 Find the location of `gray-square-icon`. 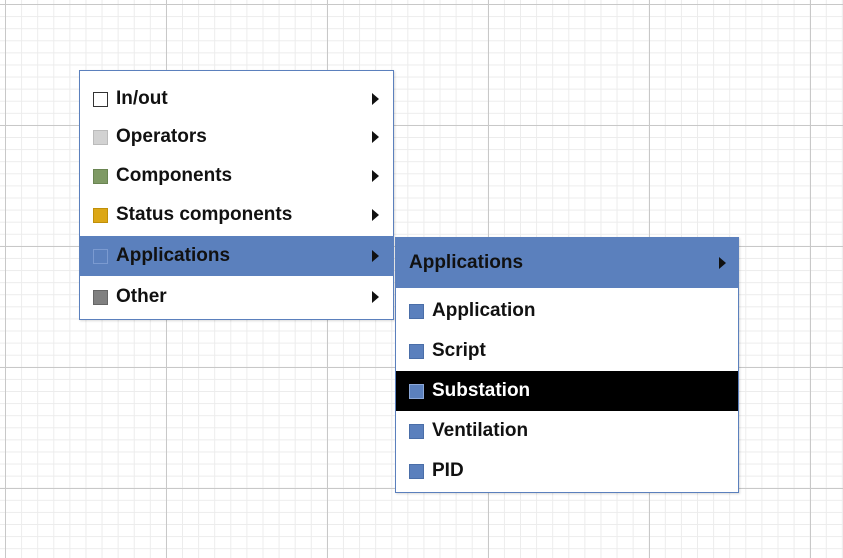

gray-square-icon is located at coordinates (100, 297).